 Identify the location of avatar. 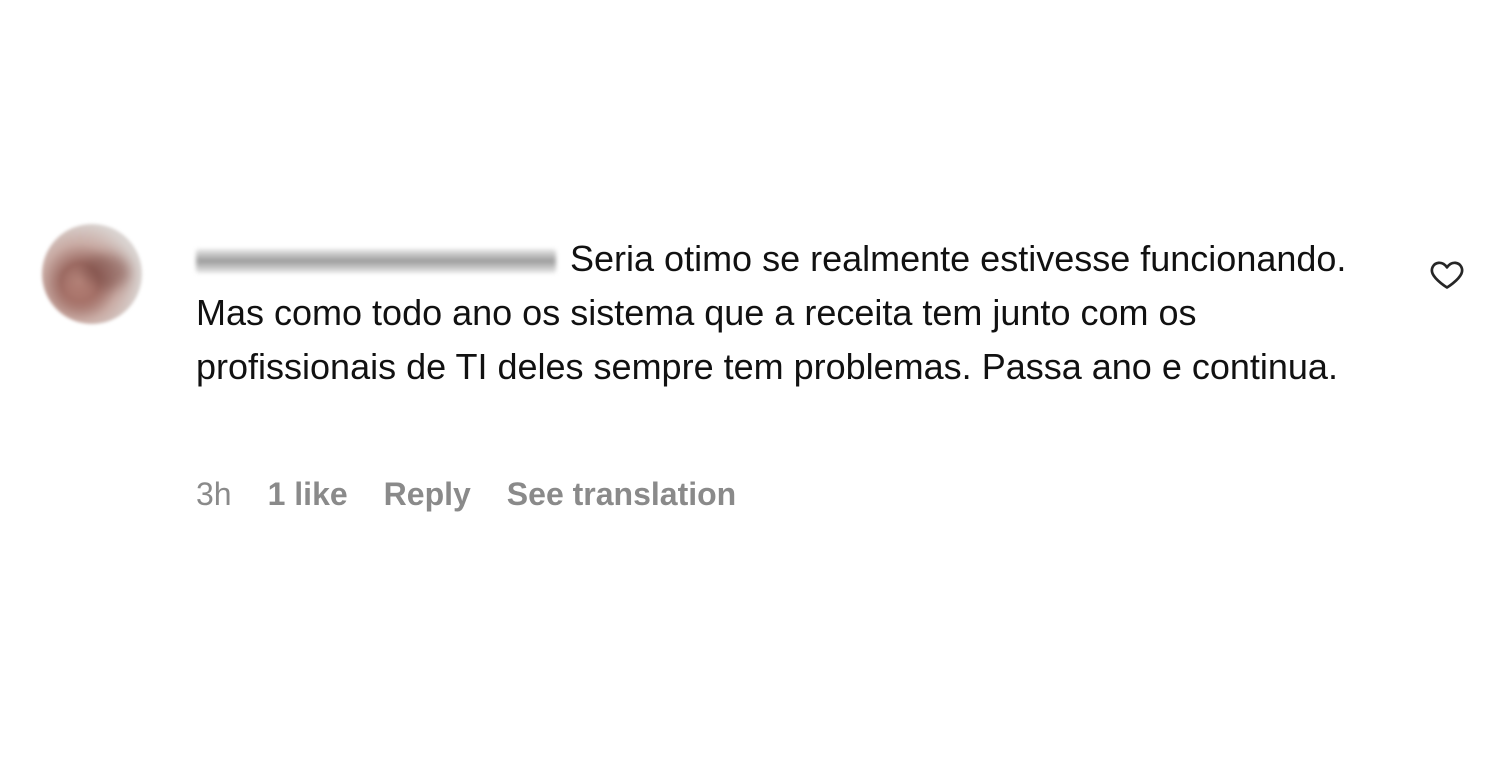
(92, 274).